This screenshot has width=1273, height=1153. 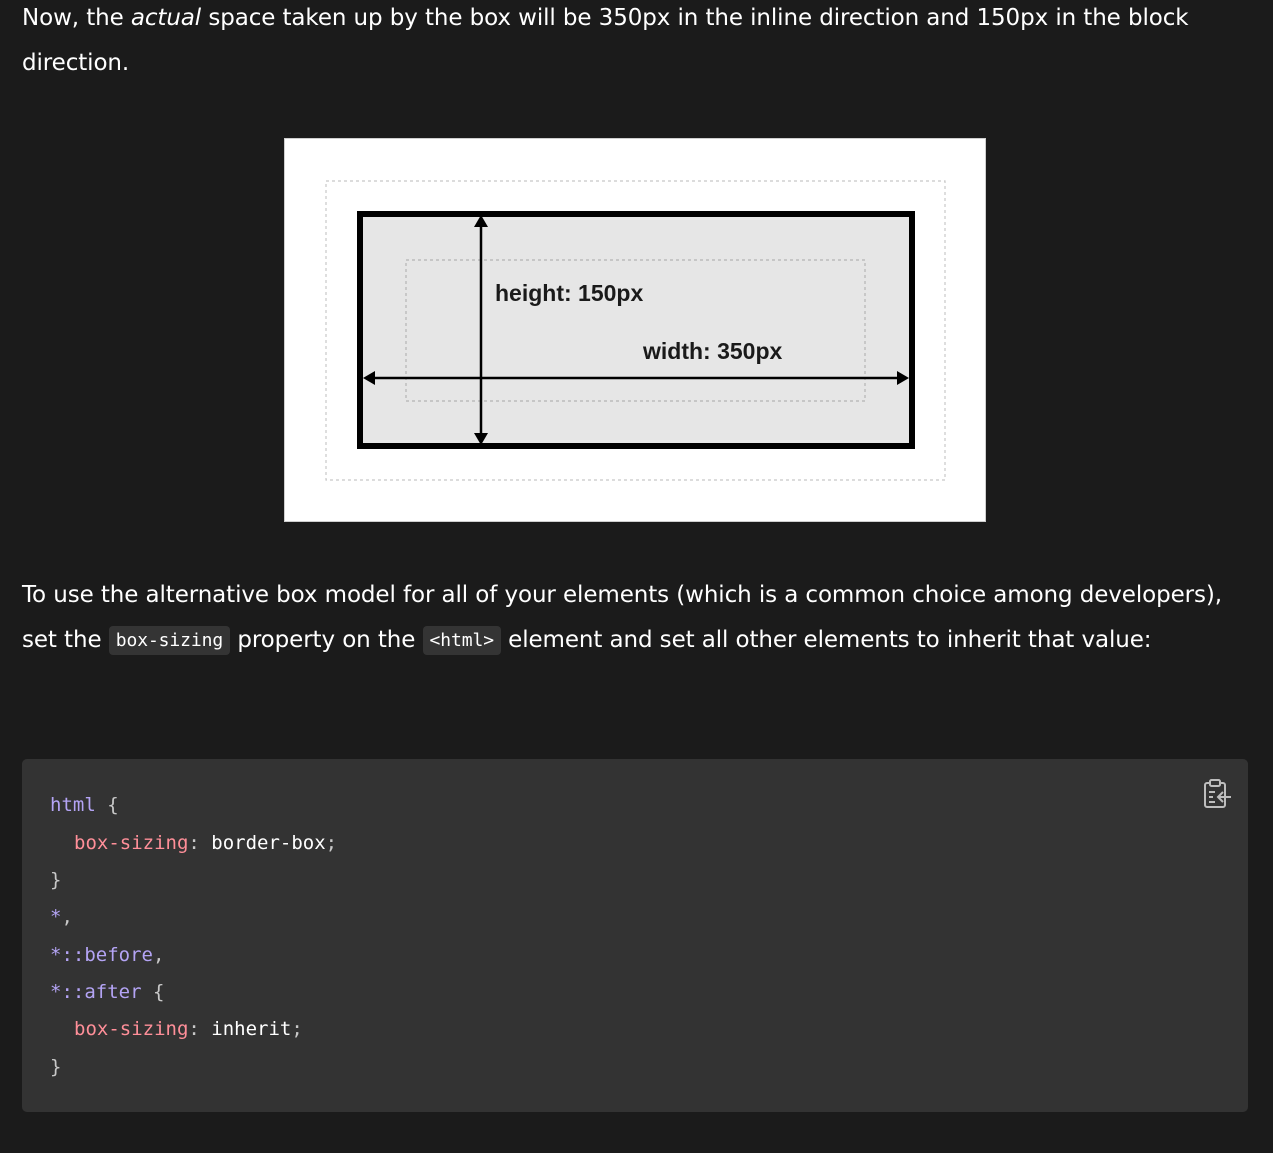 I want to click on code-selector: *, so click(x=56, y=917).